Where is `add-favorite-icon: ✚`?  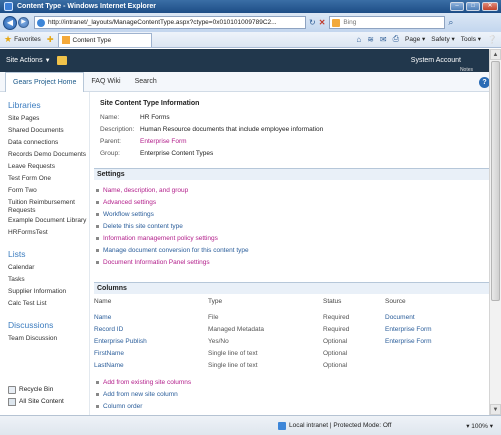
add-favorite-icon: ✚ is located at coordinates (50, 39).